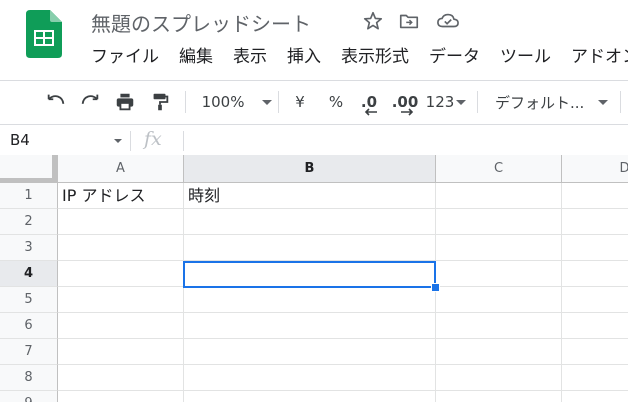  What do you see at coordinates (29, 274) in the screenshot?
I see `row-header-4: 4` at bounding box center [29, 274].